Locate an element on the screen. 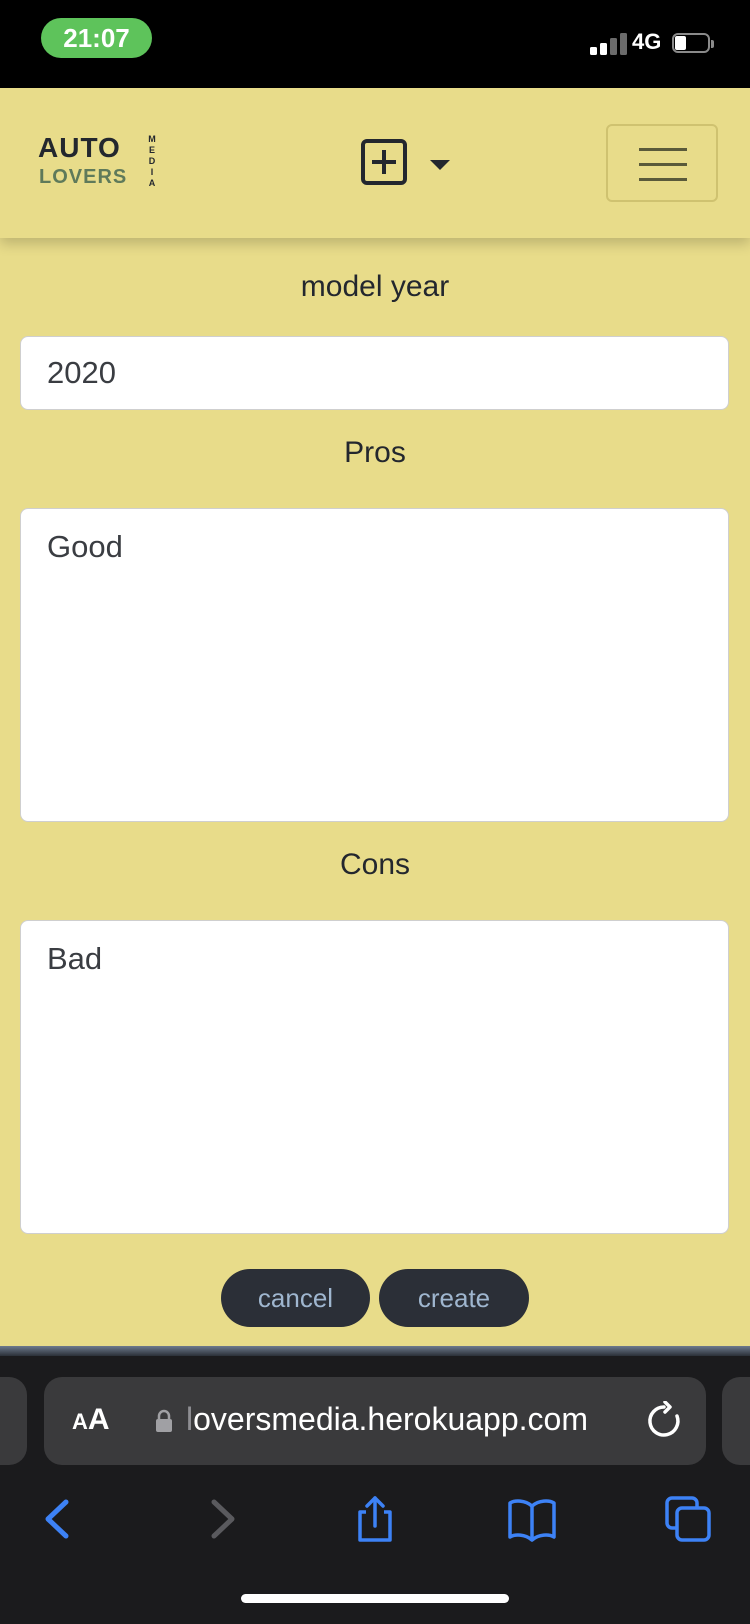 The height and width of the screenshot is (1624, 750). cancel-button: cancel is located at coordinates (295, 1298).